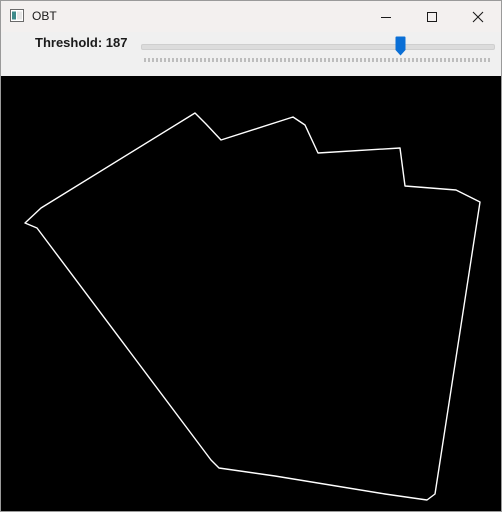 The height and width of the screenshot is (512, 502). I want to click on app-icon, so click(17, 15).